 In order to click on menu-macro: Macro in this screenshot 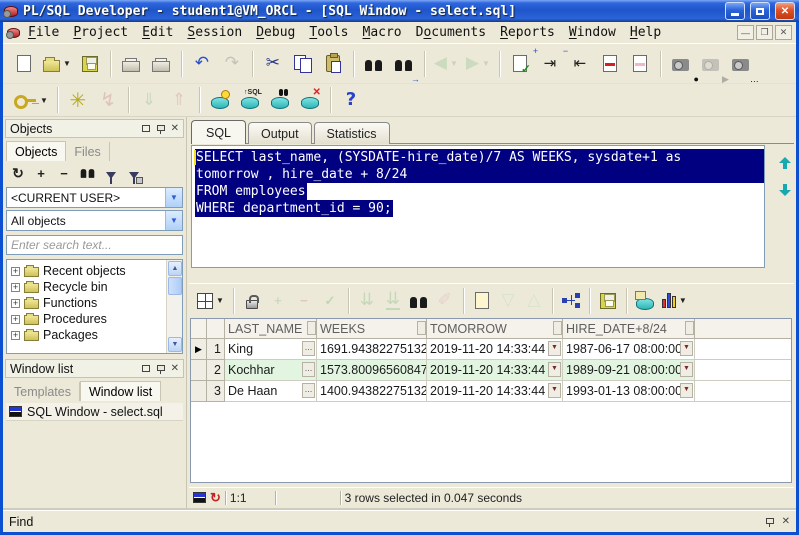, I will do `click(382, 32)`.